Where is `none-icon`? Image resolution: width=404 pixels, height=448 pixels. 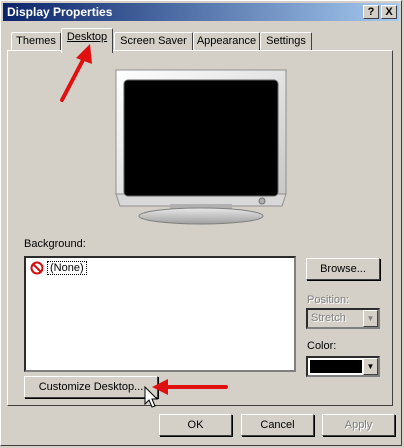 none-icon is located at coordinates (37, 268).